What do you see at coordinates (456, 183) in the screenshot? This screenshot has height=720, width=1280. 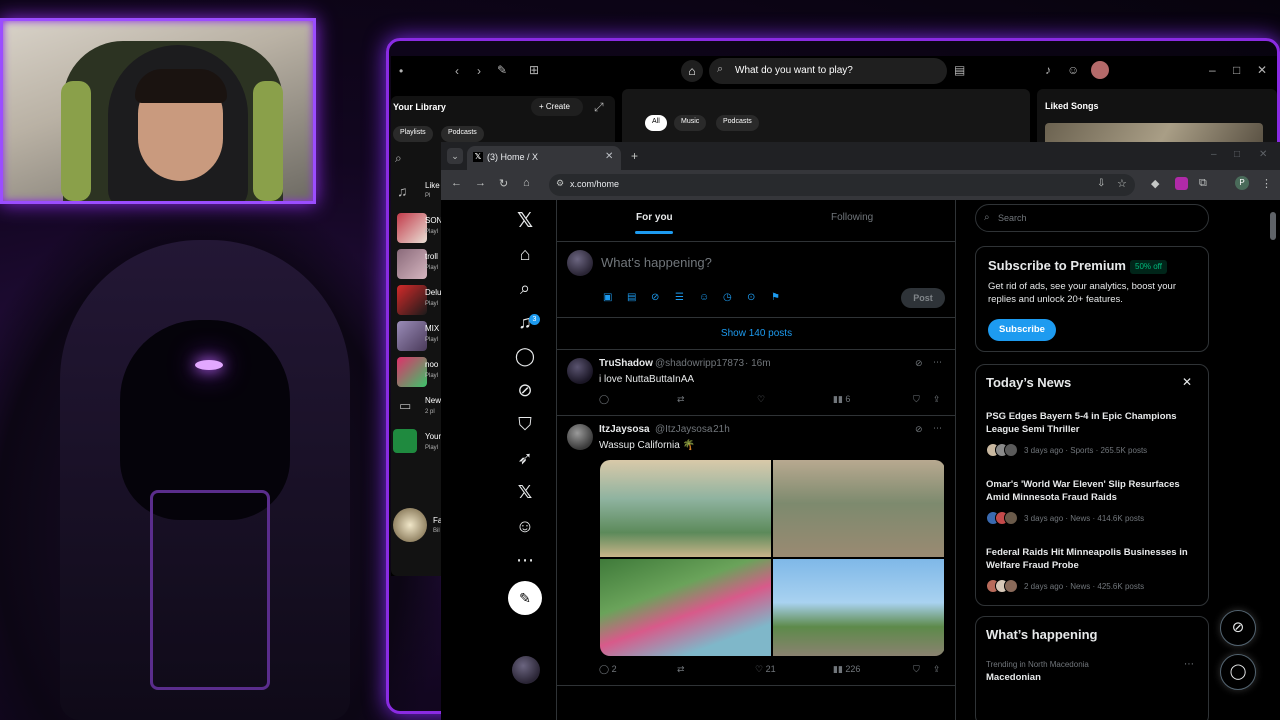 I see `back-icon: ←` at bounding box center [456, 183].